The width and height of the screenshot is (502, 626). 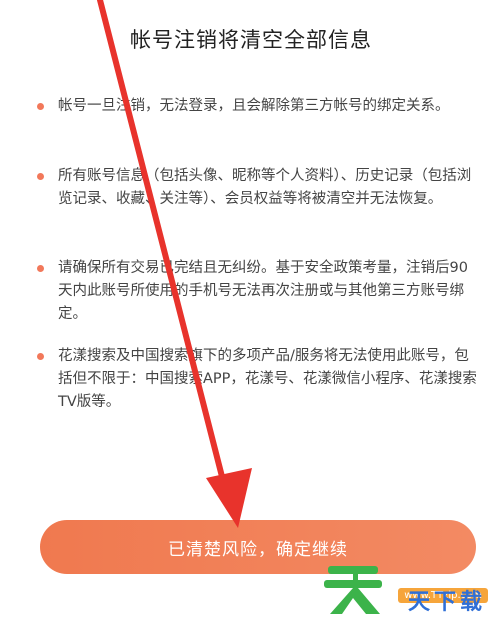 I want to click on page-title: 帐号注销将清空全部信息, so click(x=251, y=40).